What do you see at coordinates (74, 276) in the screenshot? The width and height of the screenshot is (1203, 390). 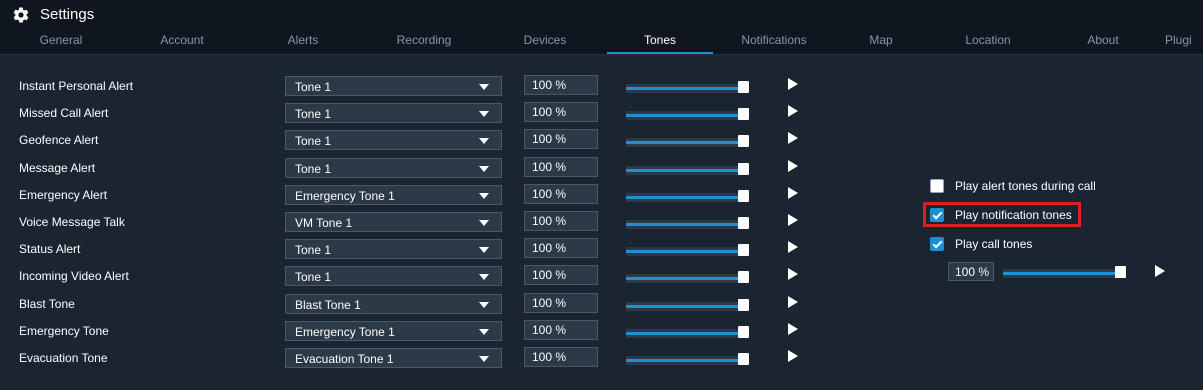 I see `tone-row-label: Incoming Video Alert` at bounding box center [74, 276].